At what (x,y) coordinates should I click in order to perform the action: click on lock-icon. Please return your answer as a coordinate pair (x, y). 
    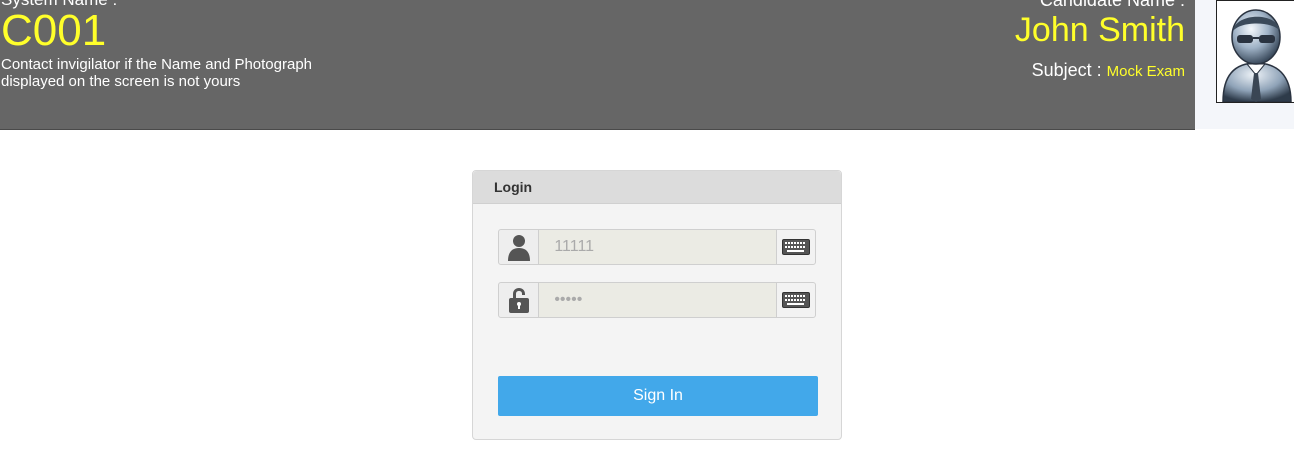
    Looking at the image, I should click on (519, 300).